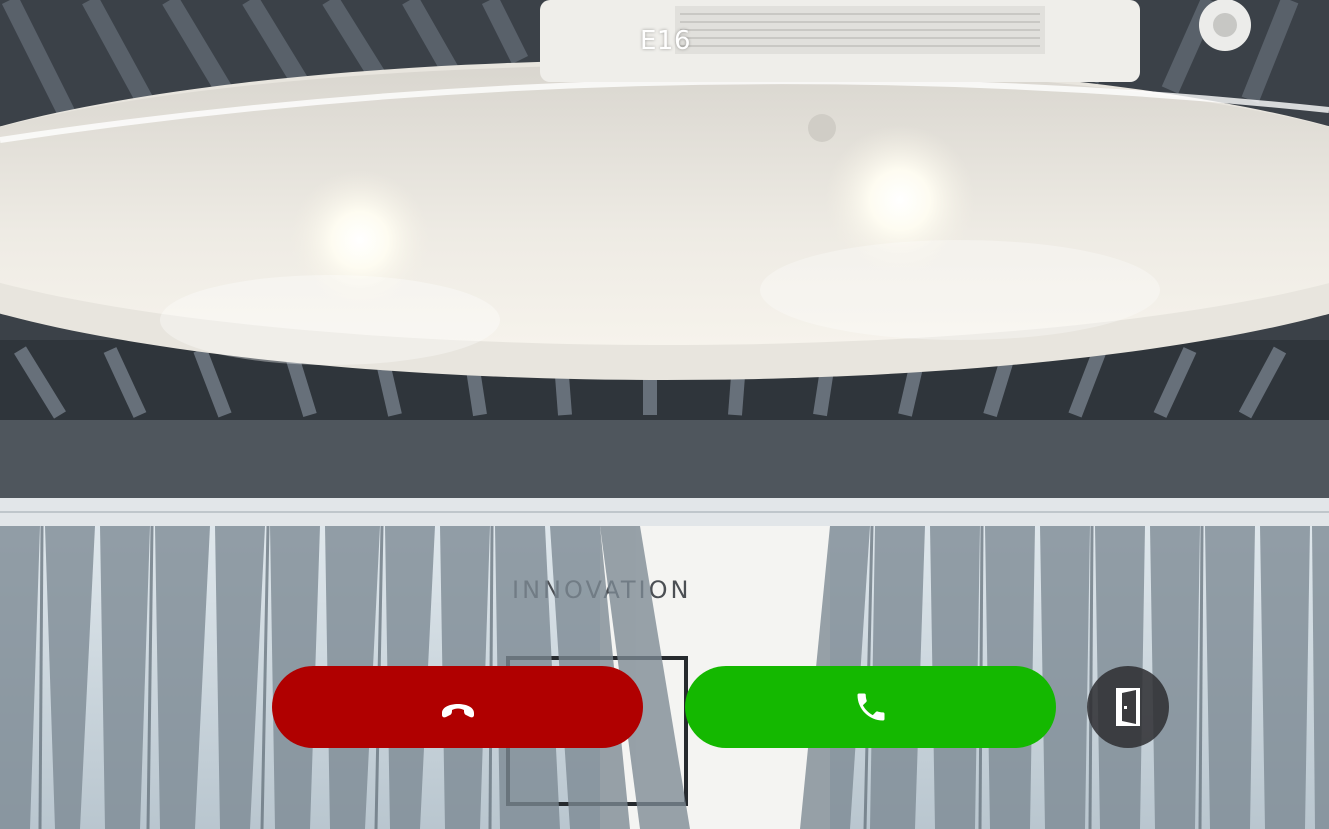 Image resolution: width=1329 pixels, height=829 pixels. I want to click on hang-up-icon, so click(457, 711).